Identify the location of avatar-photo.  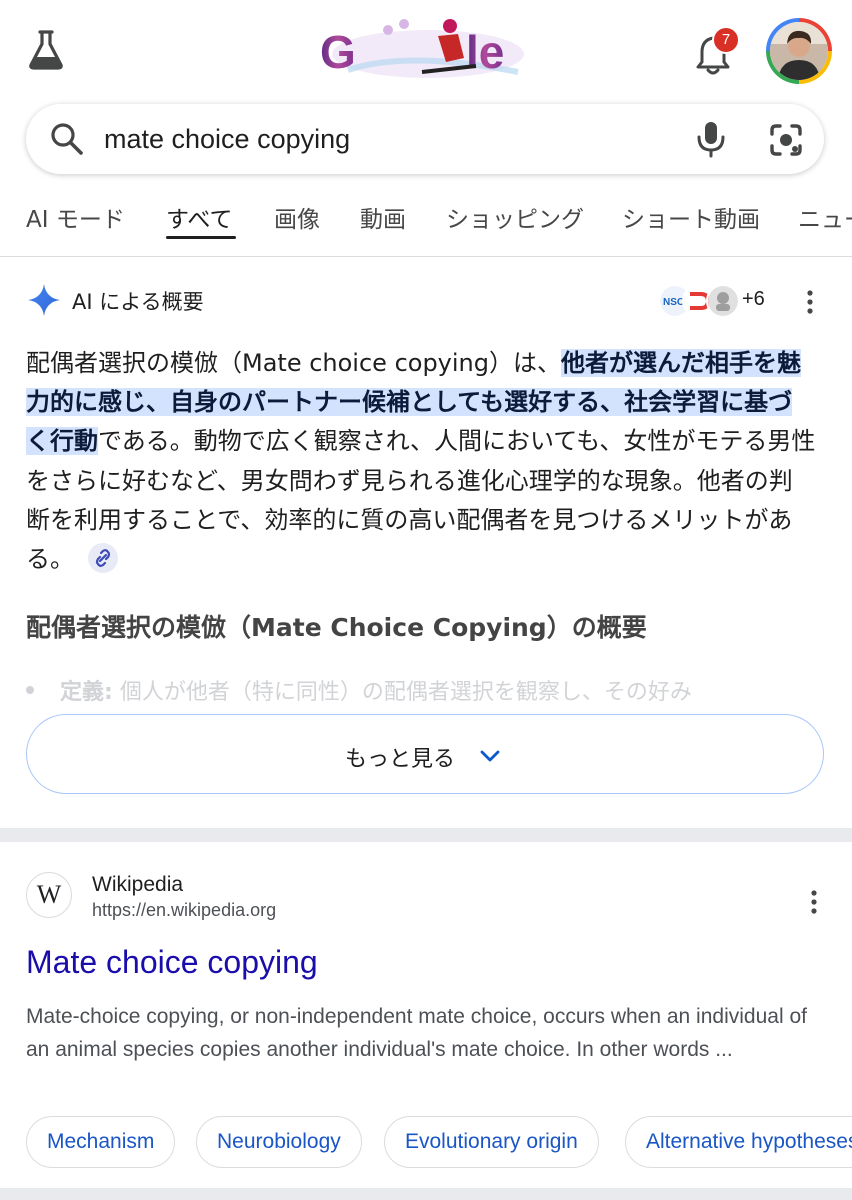
(799, 51).